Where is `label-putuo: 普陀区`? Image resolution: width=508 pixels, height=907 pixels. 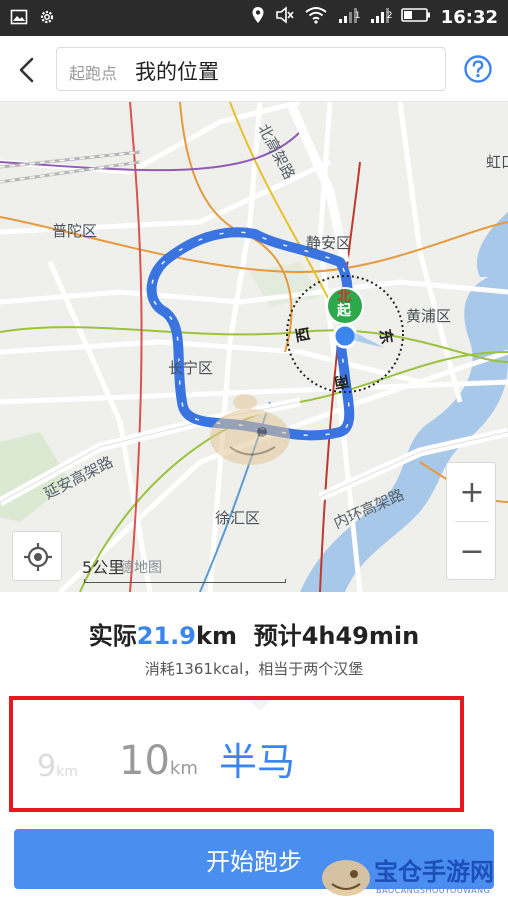 label-putuo: 普陀区 is located at coordinates (75, 231).